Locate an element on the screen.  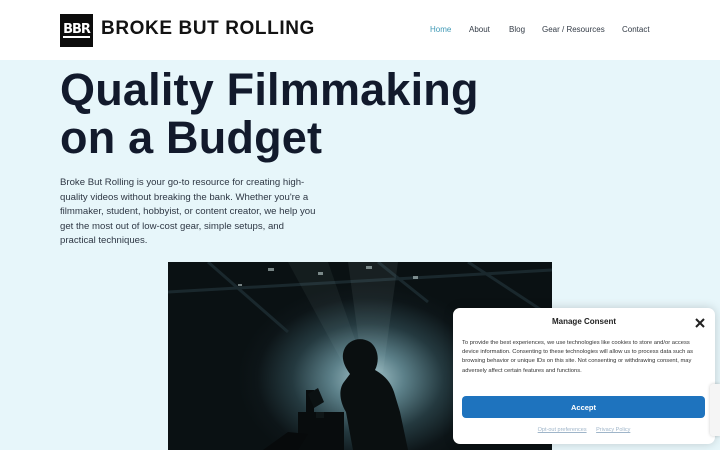
hero-title-line-2: on a Budget is located at coordinates (191, 137).